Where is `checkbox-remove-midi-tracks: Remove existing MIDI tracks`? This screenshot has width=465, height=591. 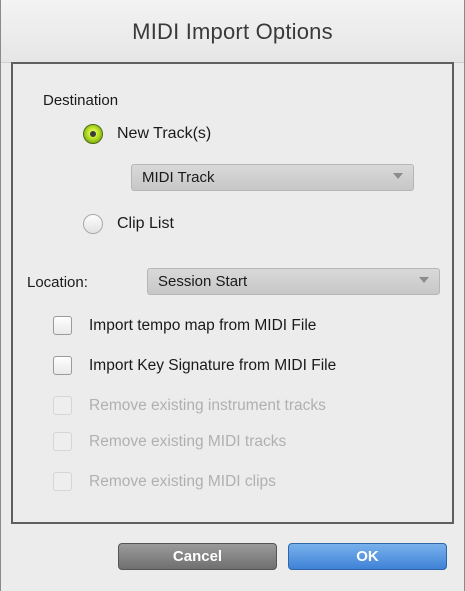
checkbox-remove-midi-tracks: Remove existing MIDI tracks is located at coordinates (169, 441).